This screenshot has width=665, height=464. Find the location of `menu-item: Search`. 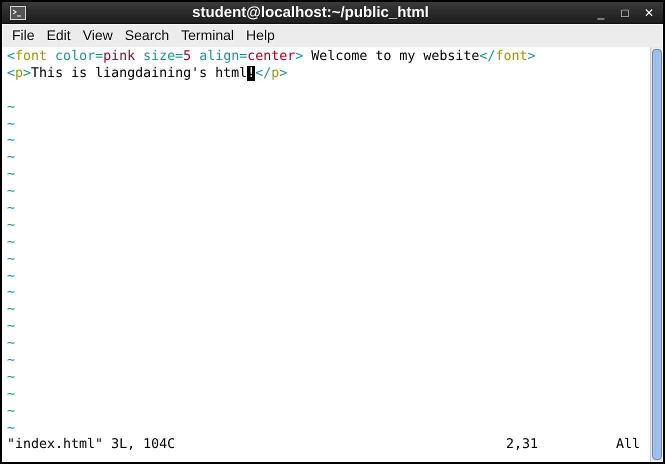

menu-item: Search is located at coordinates (147, 35).